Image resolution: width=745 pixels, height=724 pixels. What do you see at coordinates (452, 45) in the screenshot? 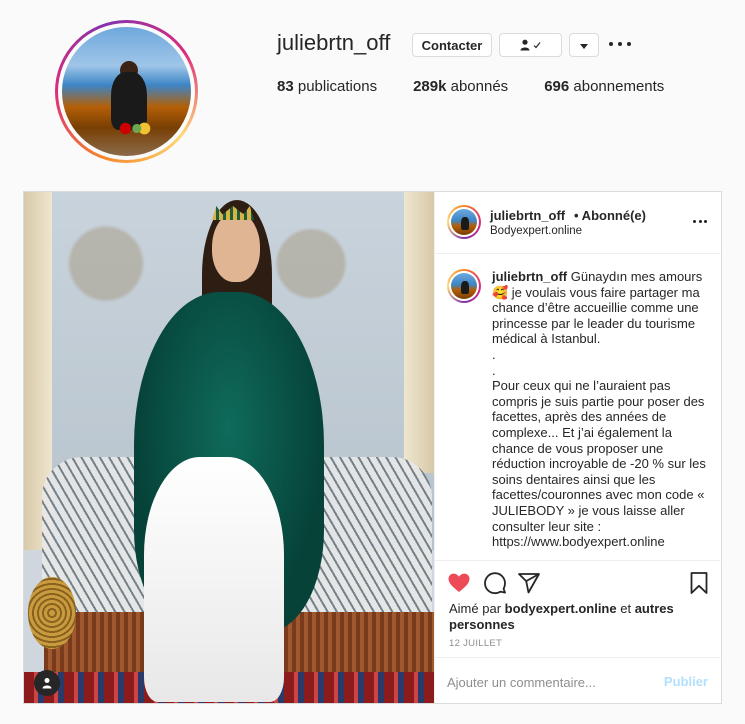
I see `contact-button: Contacter` at bounding box center [452, 45].